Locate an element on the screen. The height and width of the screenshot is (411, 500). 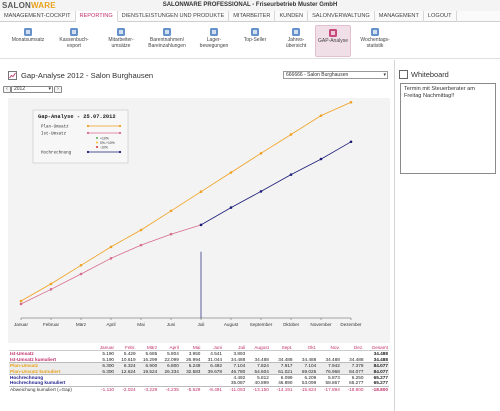
toolbar-cashbook-export-button: Kassenbuch-export is located at coordinates (74, 41).